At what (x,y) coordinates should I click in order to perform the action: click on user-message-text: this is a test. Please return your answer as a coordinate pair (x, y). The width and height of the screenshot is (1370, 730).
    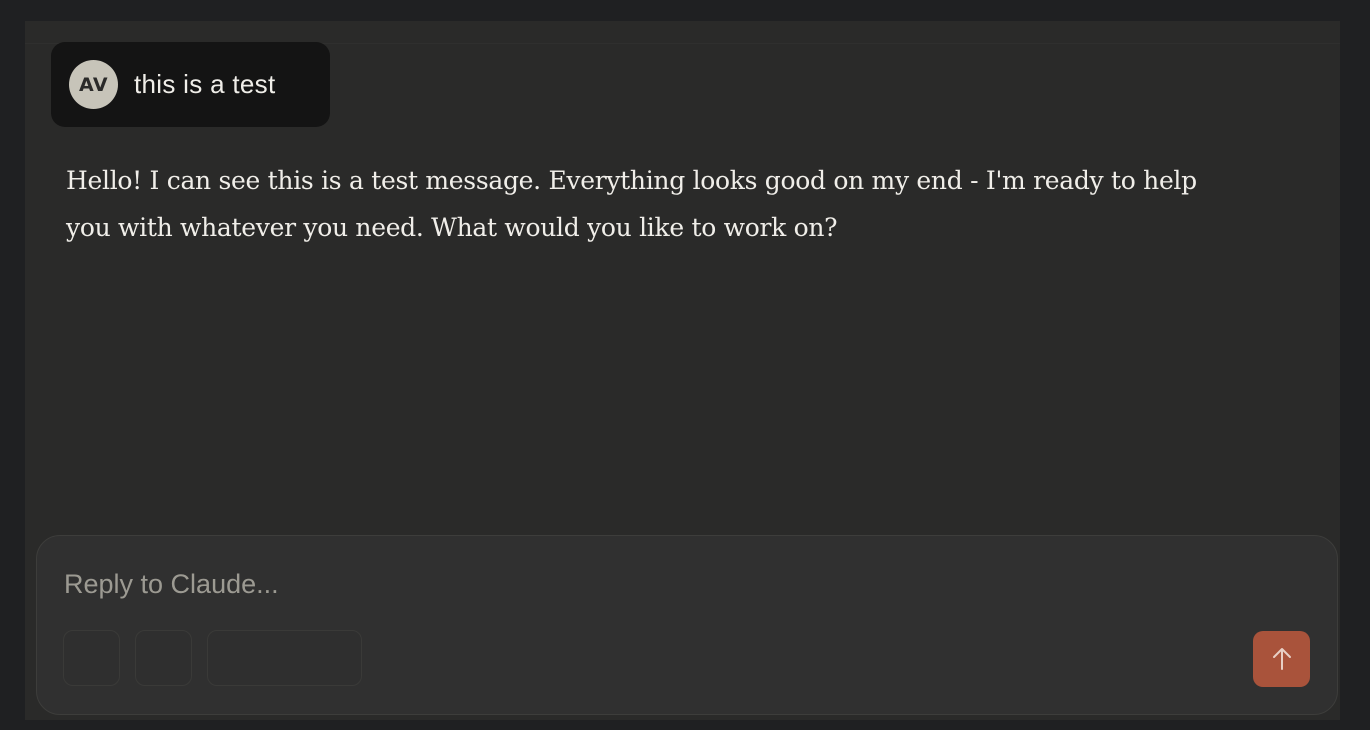
    Looking at the image, I should click on (205, 84).